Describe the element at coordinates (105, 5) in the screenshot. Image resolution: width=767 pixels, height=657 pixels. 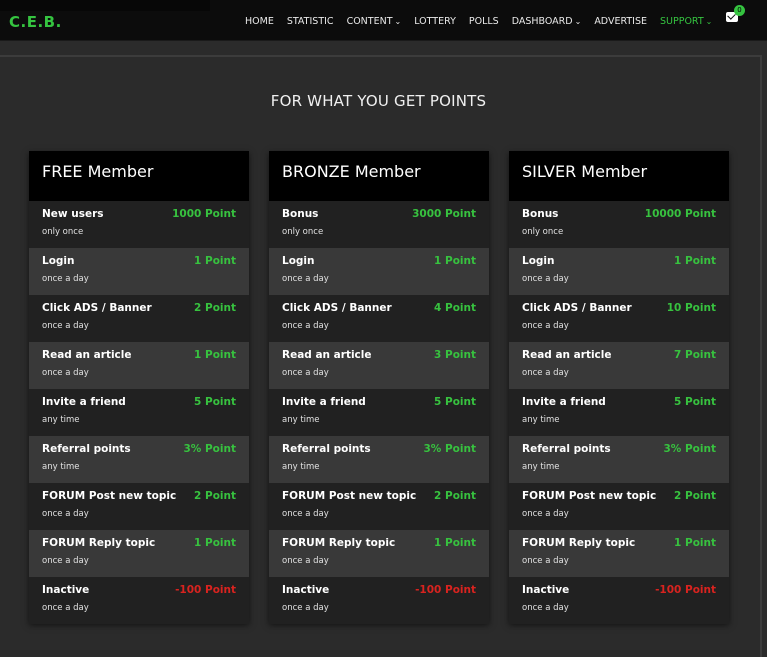
I see `banner-strip` at that location.